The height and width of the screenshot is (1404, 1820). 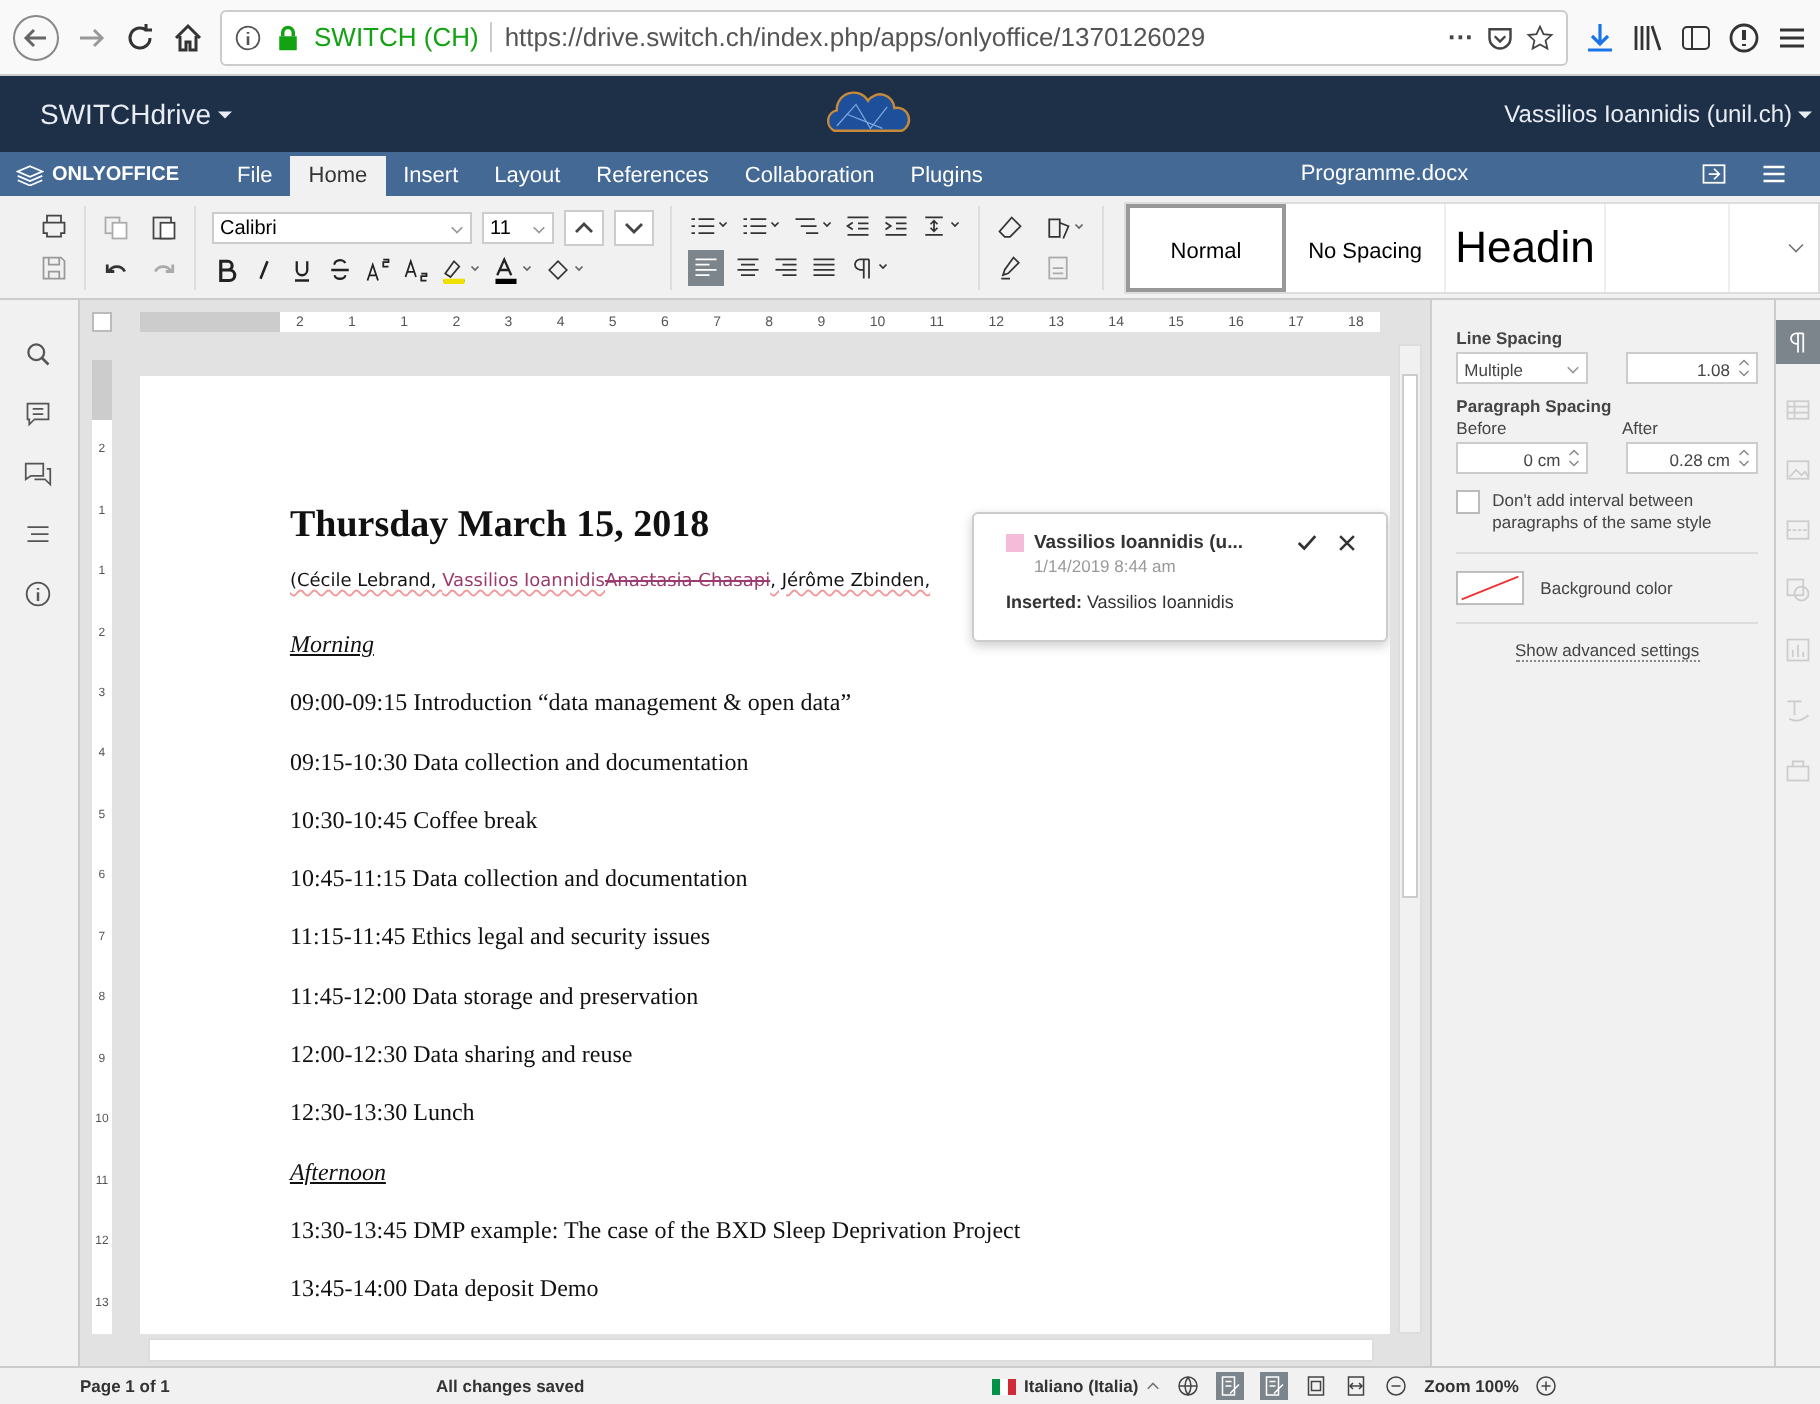 What do you see at coordinates (338, 176) in the screenshot?
I see `menu-tab: Home` at bounding box center [338, 176].